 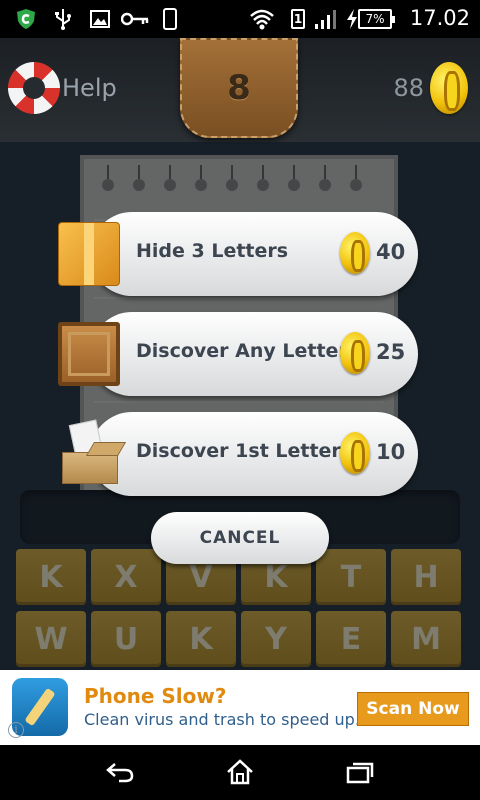 I want to click on help-label: Help, so click(x=89, y=88).